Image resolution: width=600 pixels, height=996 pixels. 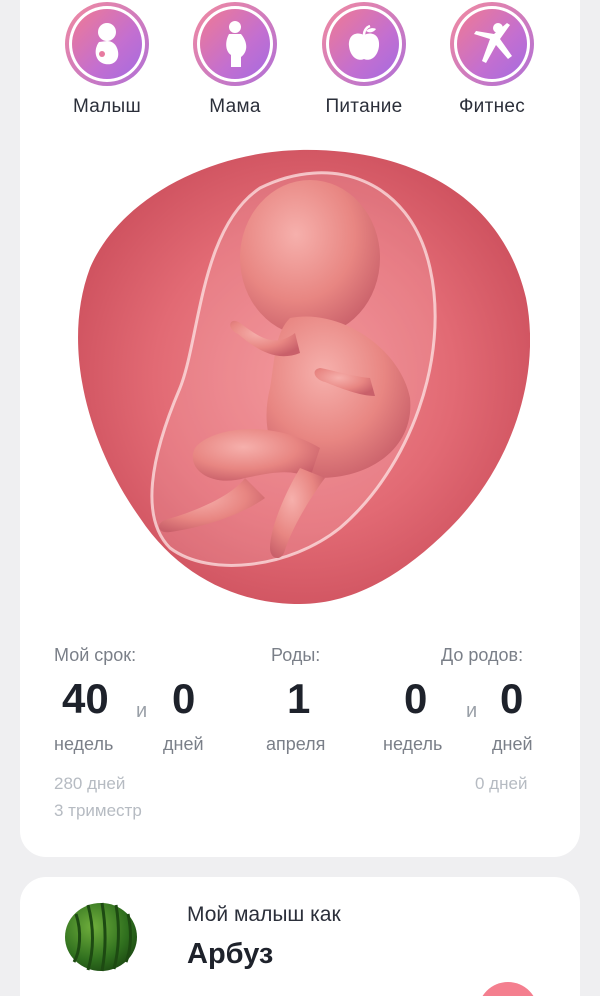 I want to click on baby-icon, so click(x=107, y=44).